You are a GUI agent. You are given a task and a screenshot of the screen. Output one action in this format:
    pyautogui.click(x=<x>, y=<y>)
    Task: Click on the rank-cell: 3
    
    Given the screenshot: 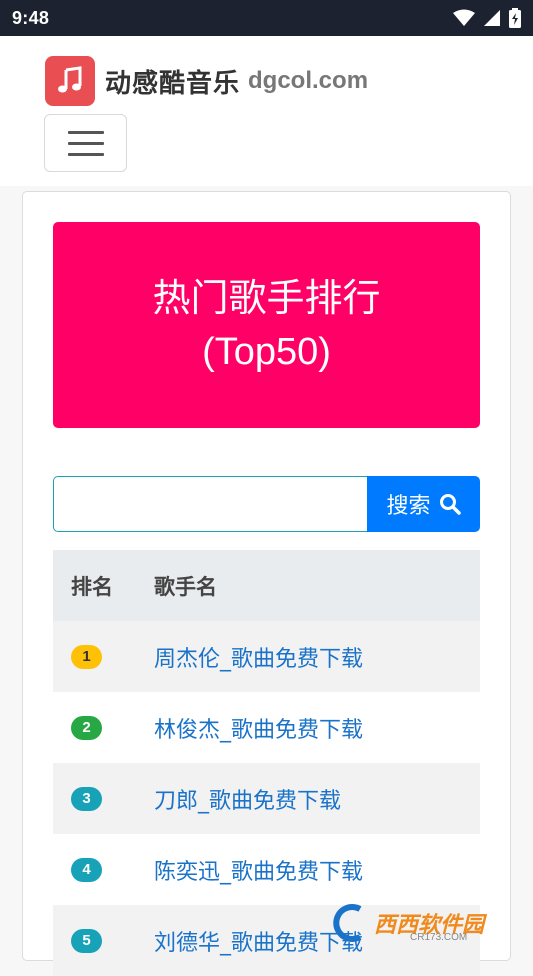 What is the action you would take?
    pyautogui.click(x=103, y=798)
    